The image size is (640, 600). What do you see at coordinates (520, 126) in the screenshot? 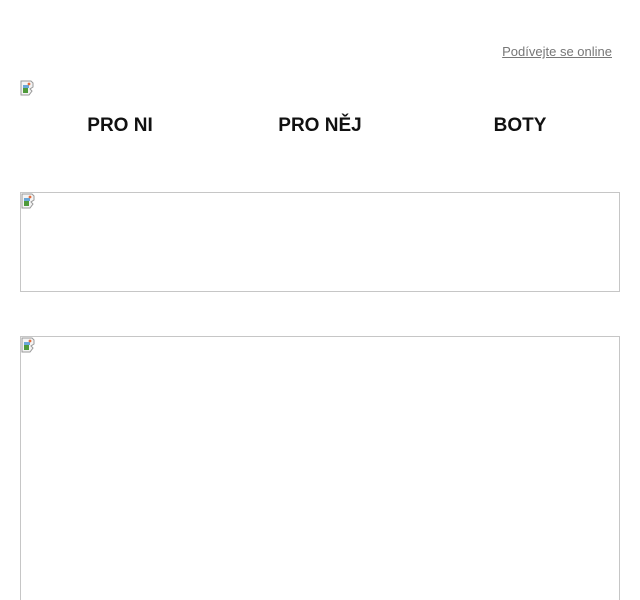
I see `nav-item-boty: BOTY` at bounding box center [520, 126].